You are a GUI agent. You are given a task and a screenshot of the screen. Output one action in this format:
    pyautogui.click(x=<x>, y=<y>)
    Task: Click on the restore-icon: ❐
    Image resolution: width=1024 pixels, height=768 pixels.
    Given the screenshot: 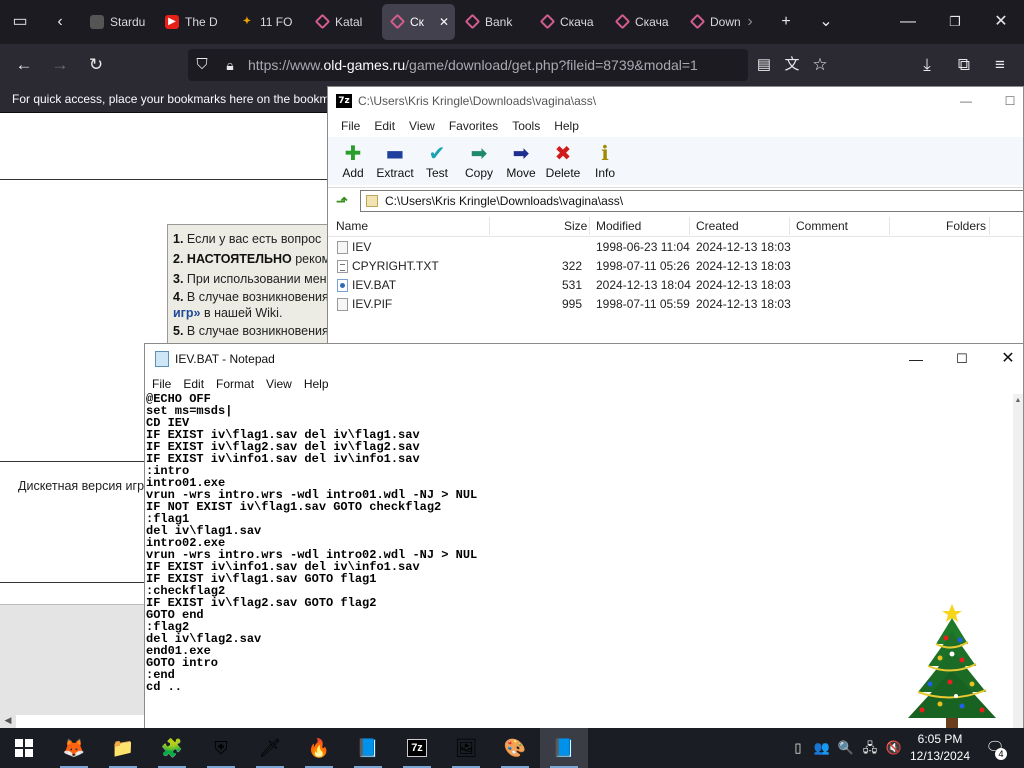 What is the action you would take?
    pyautogui.click(x=955, y=22)
    